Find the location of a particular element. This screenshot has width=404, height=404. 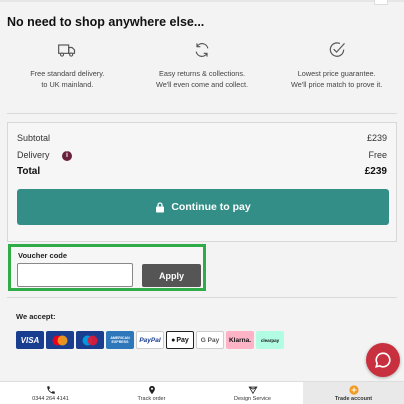

klarna-card-icon: Klarna. is located at coordinates (240, 340).